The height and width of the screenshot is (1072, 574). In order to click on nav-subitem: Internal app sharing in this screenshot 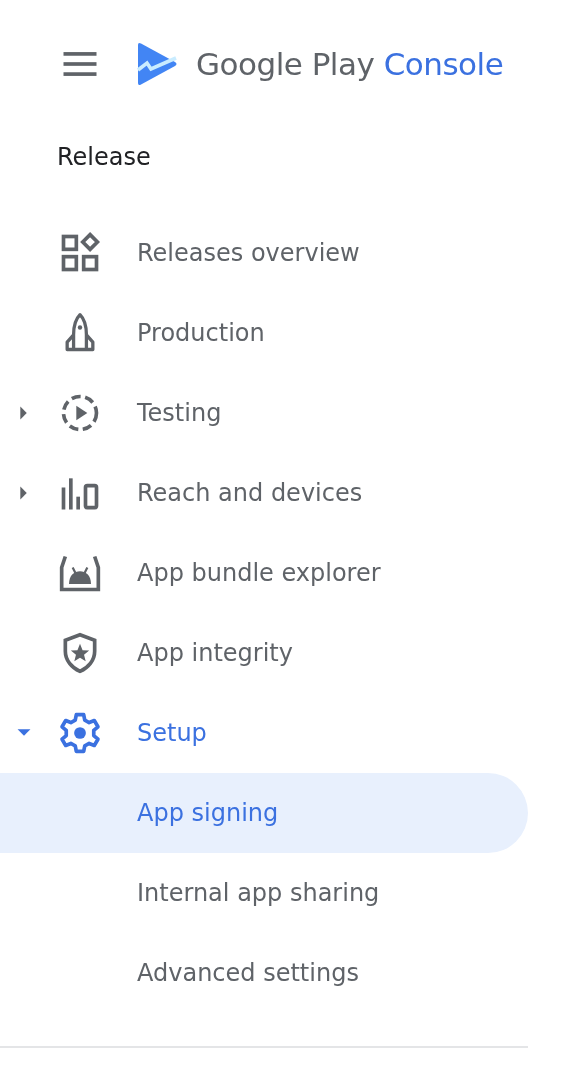, I will do `click(264, 893)`.